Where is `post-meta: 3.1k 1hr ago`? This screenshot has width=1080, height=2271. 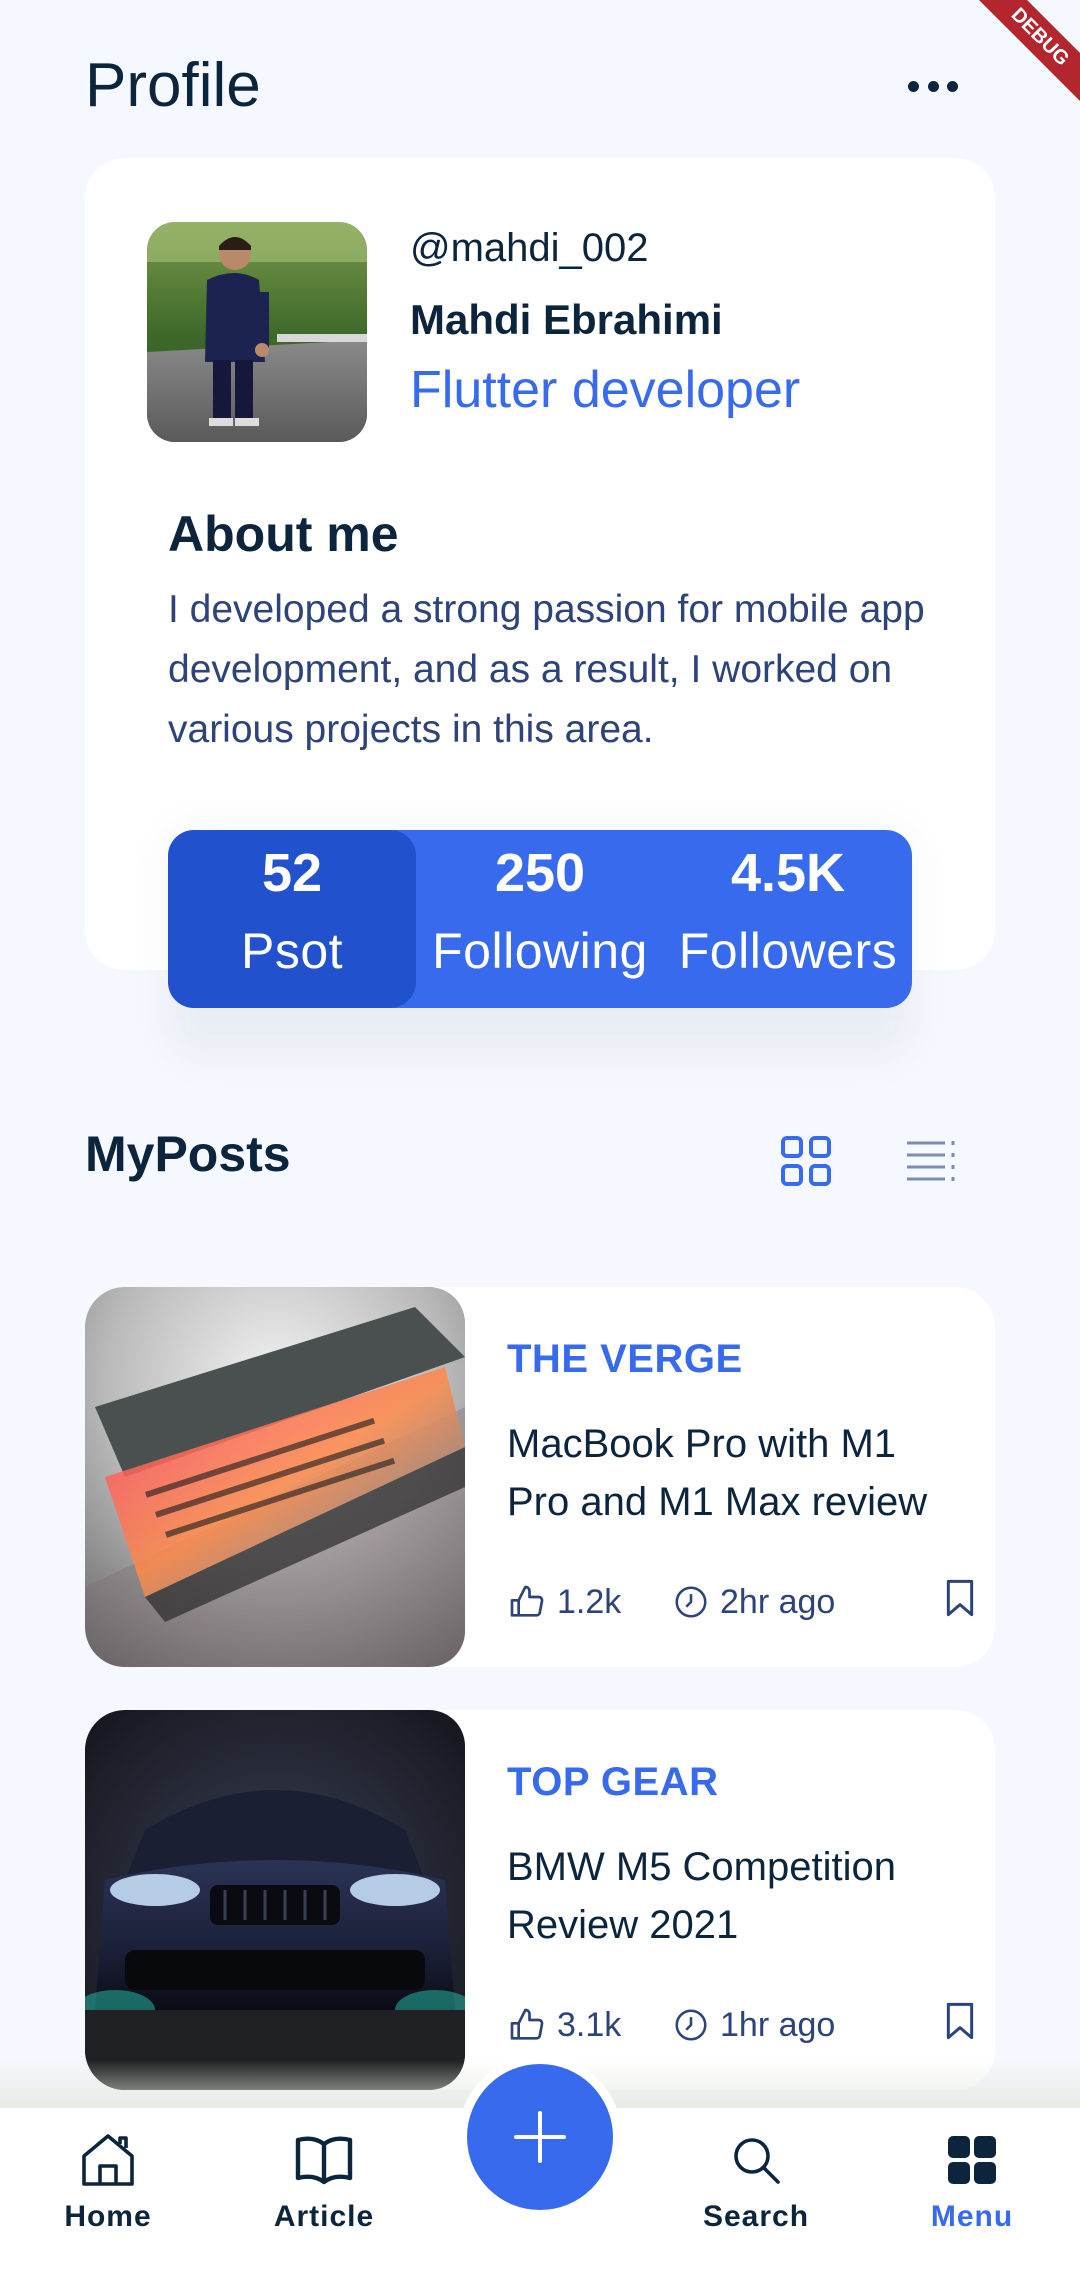 post-meta: 3.1k 1hr ago is located at coordinates (742, 2025).